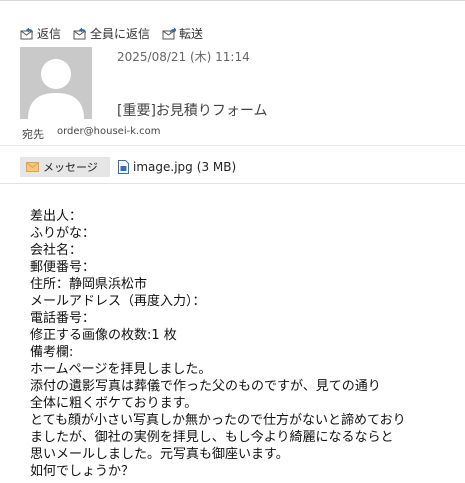 The image size is (465, 483). What do you see at coordinates (80, 33) in the screenshot?
I see `reply-all-icon` at bounding box center [80, 33].